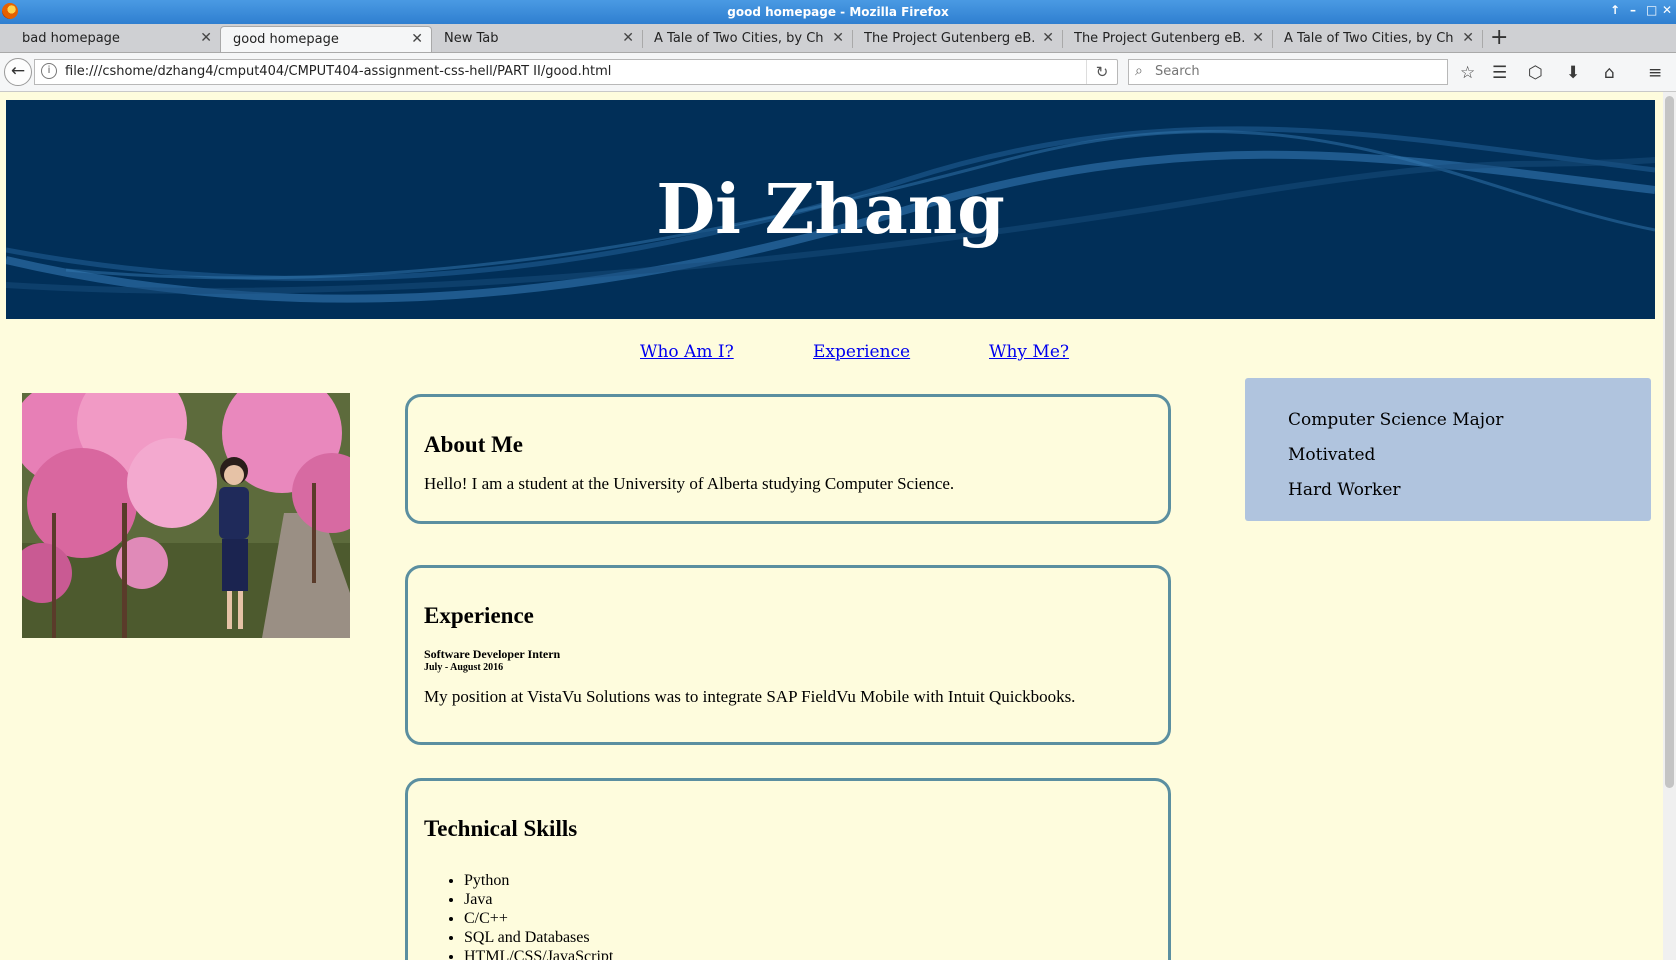  What do you see at coordinates (286, 39) in the screenshot?
I see `tab-label: good homepage` at bounding box center [286, 39].